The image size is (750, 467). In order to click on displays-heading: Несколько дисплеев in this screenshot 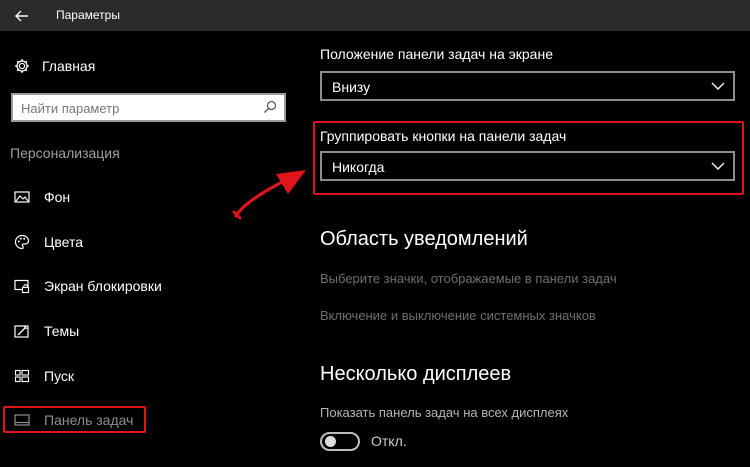, I will do `click(416, 374)`.